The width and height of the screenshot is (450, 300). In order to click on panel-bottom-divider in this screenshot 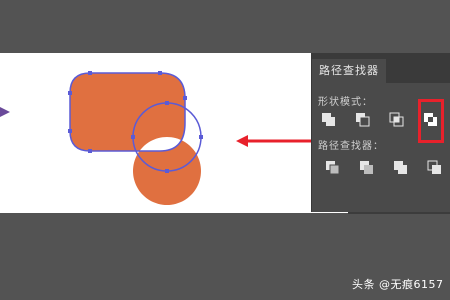, I will do `click(399, 213)`.